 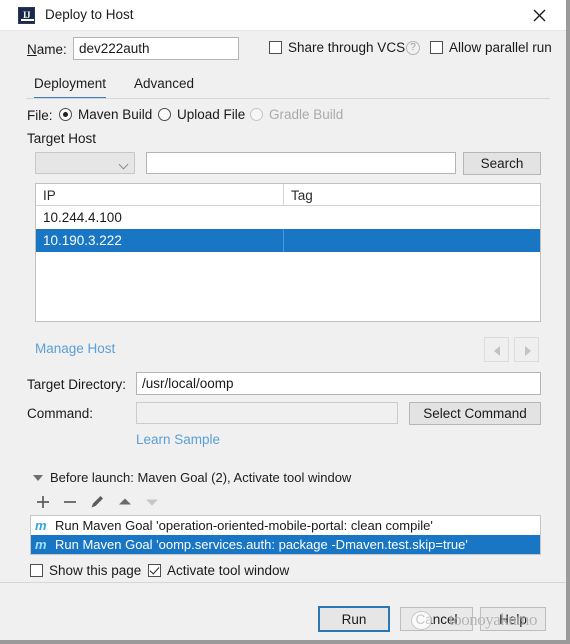 What do you see at coordinates (85, 163) in the screenshot?
I see `host-filter-dropdown` at bounding box center [85, 163].